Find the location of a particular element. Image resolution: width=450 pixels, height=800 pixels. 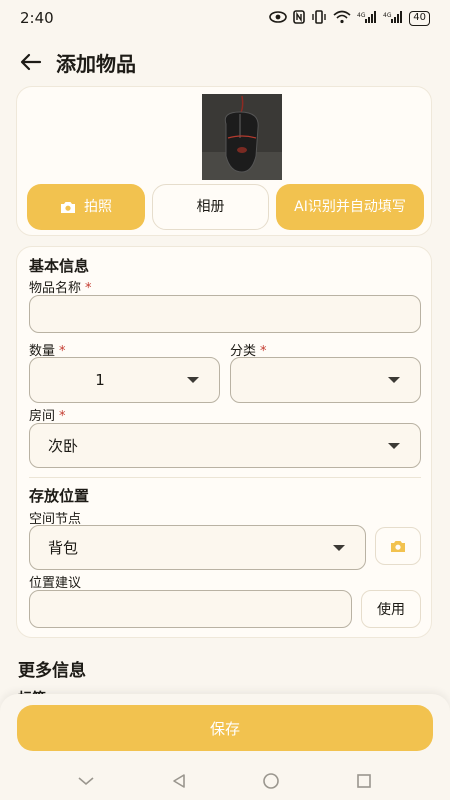

item-photo is located at coordinates (242, 137).